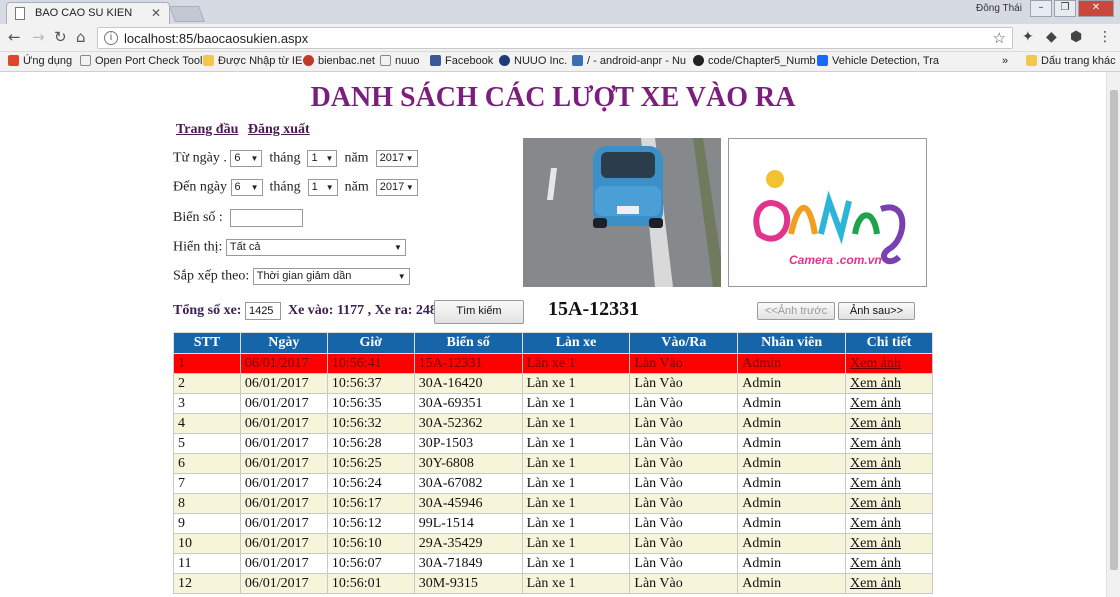  I want to click on table-cell: 30A-69351, so click(468, 403).